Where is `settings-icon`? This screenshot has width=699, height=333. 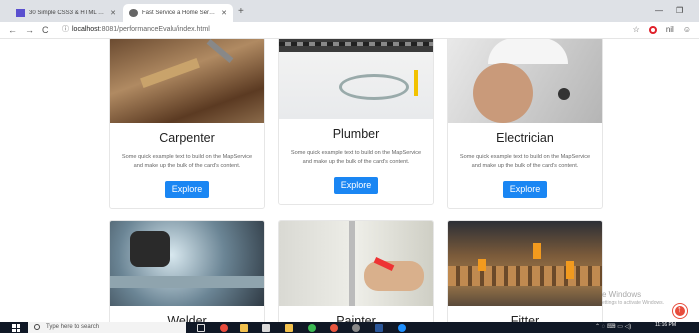 settings-icon is located at coordinates (356, 328).